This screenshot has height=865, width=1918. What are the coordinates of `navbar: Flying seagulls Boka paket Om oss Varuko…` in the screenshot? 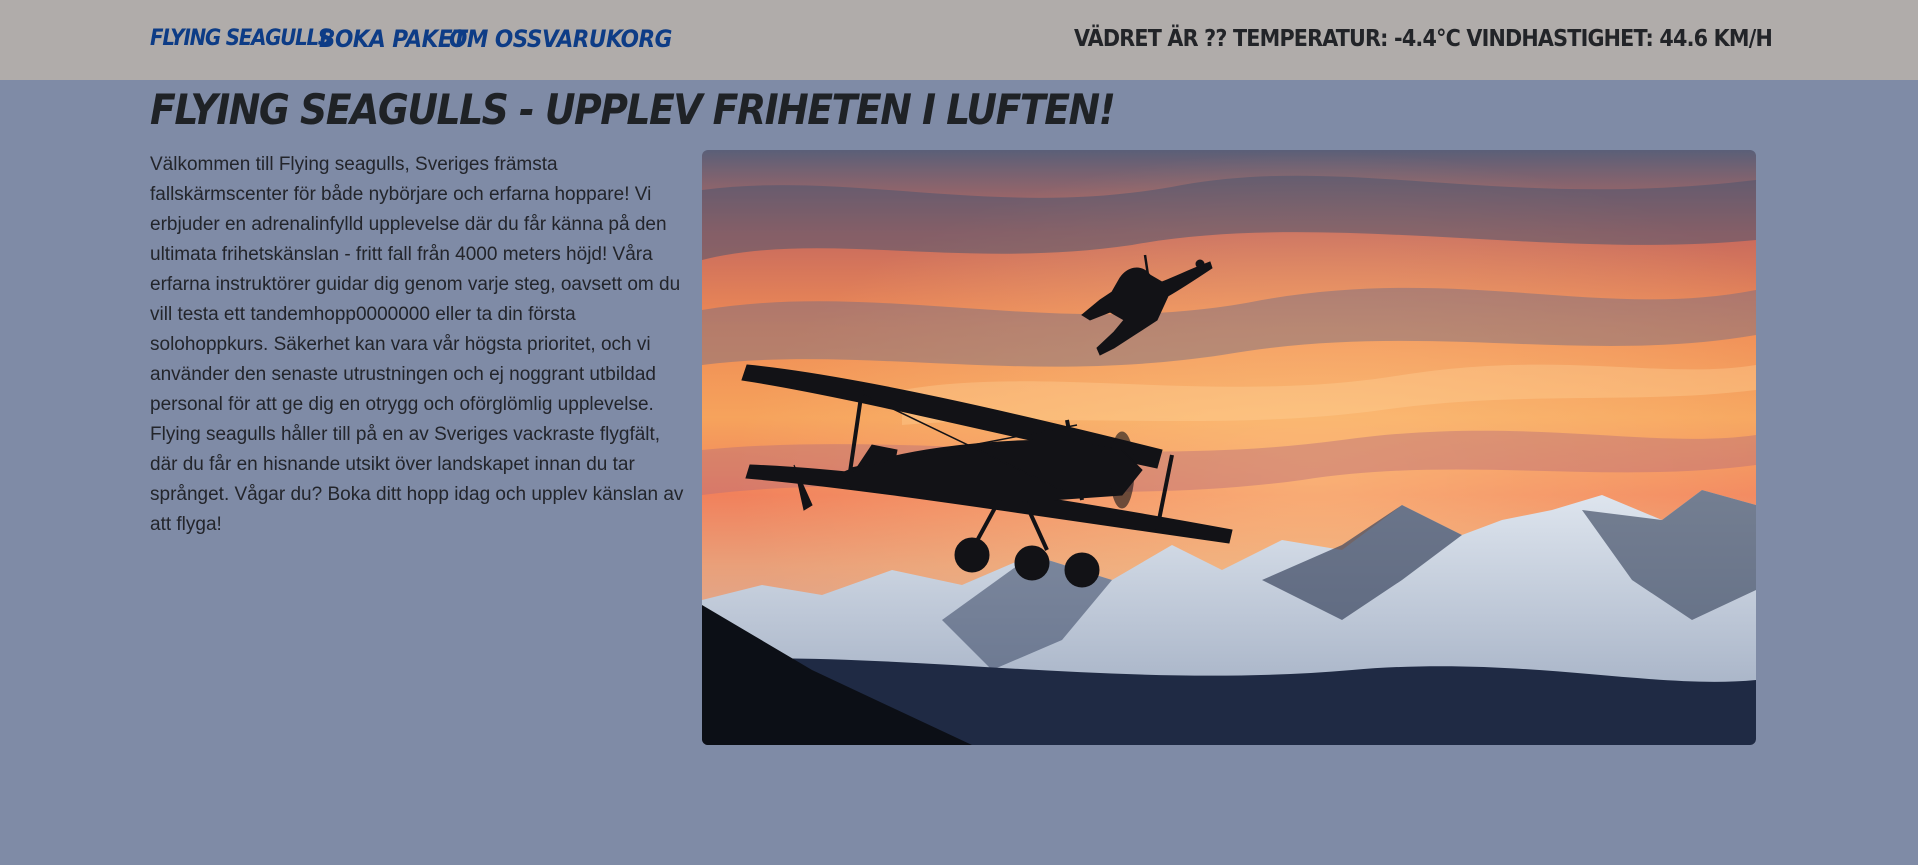 It's located at (959, 40).